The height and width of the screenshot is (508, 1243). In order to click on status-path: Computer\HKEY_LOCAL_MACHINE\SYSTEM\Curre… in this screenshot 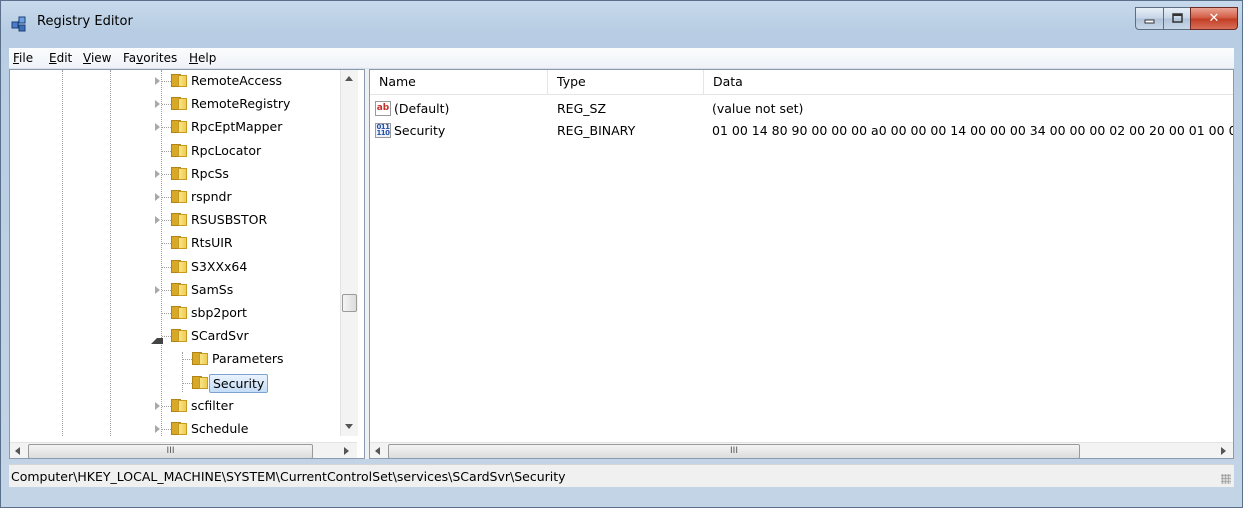, I will do `click(288, 476)`.